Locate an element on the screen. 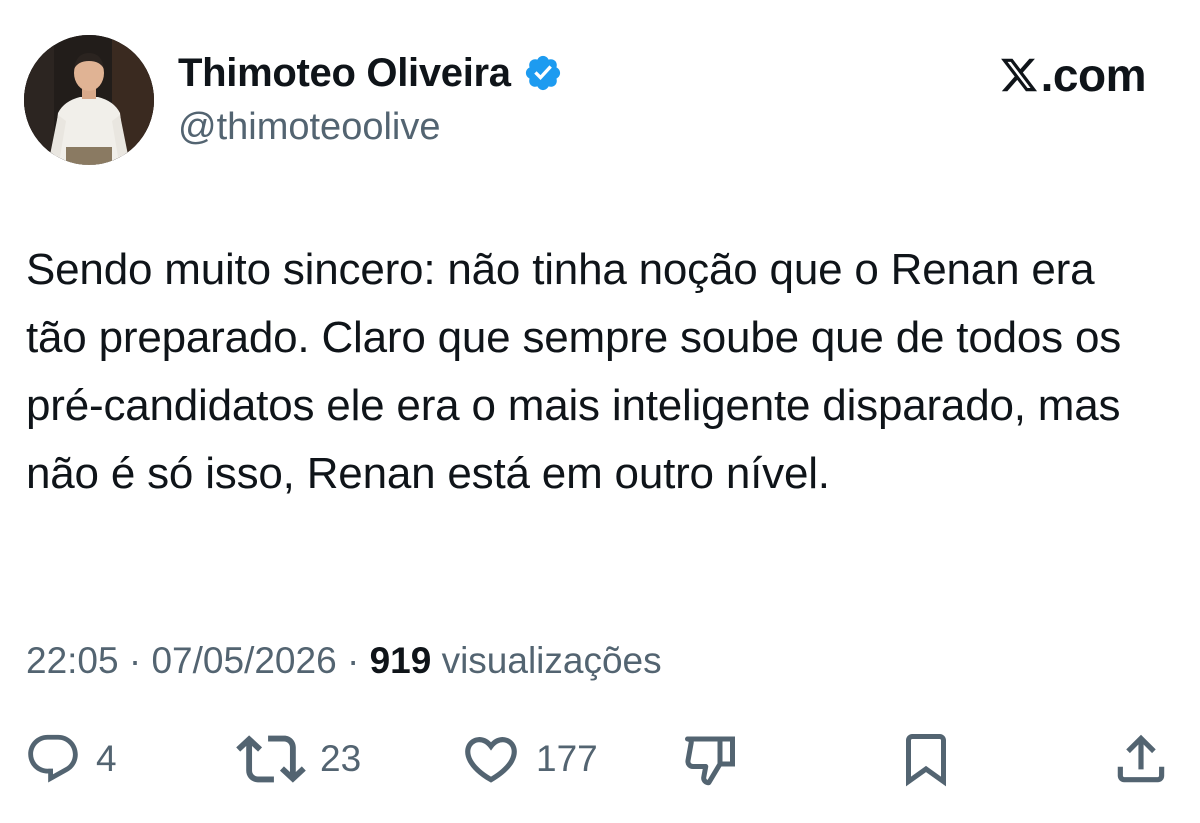  views-count: 919 is located at coordinates (400, 660).